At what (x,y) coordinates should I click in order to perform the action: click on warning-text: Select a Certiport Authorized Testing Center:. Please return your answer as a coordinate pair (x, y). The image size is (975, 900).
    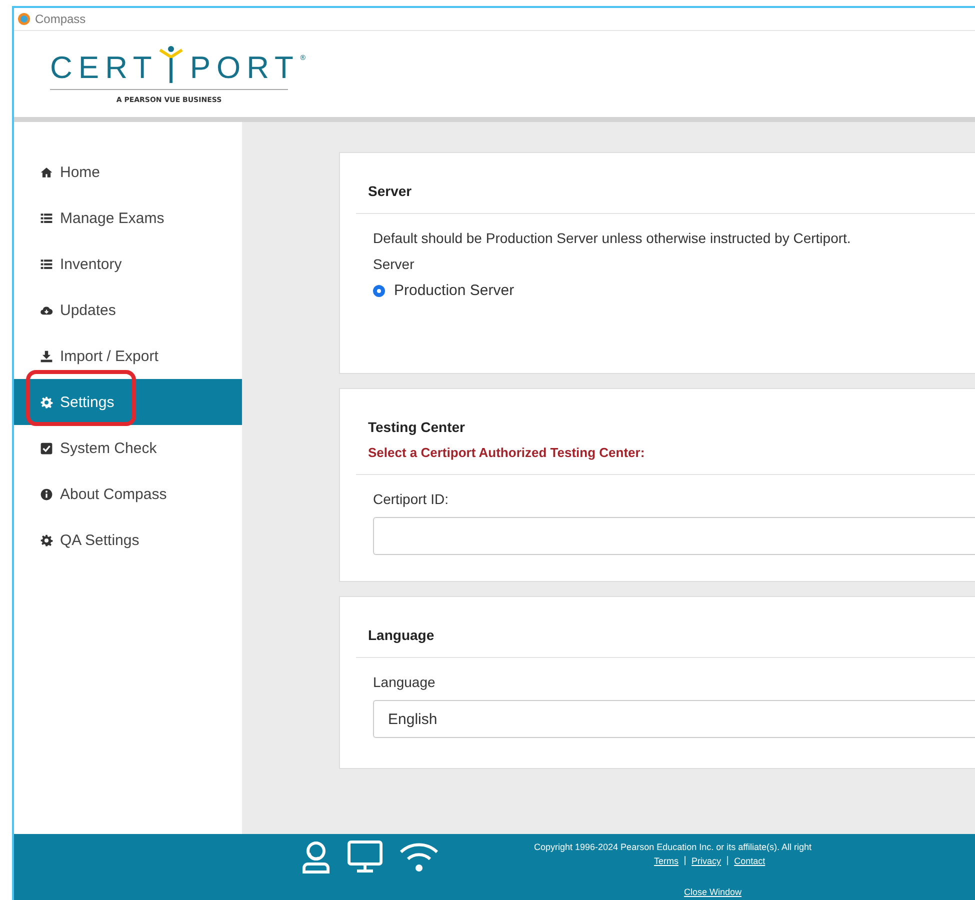
    Looking at the image, I should click on (507, 452).